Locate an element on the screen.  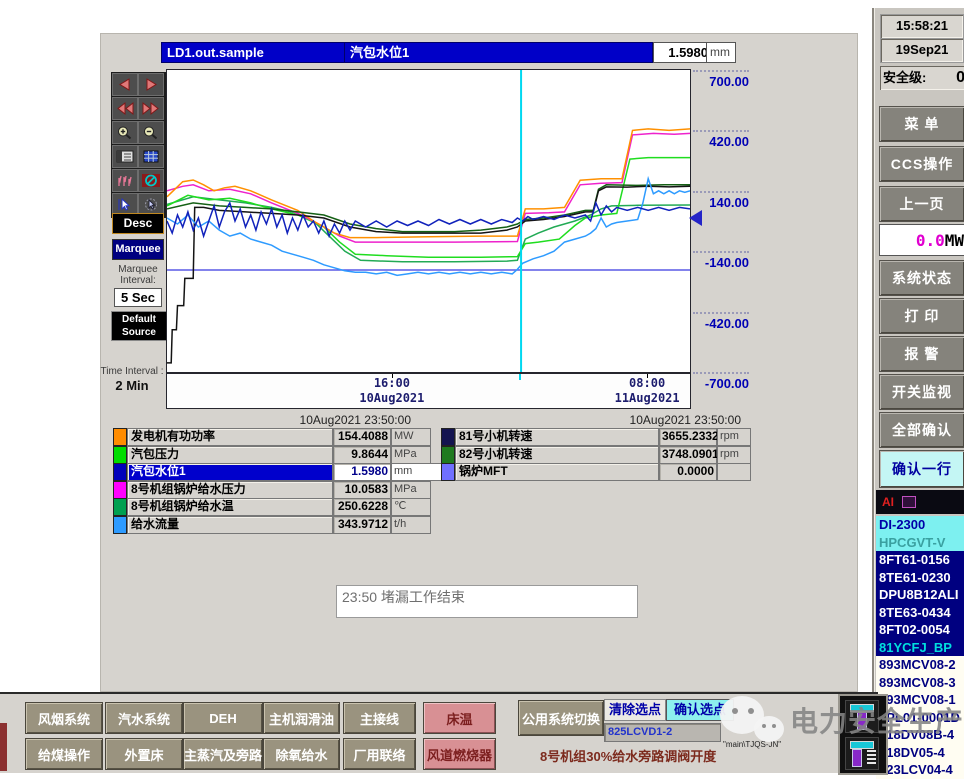
y-axis-label: -140.00 is located at coordinates (726, 263).